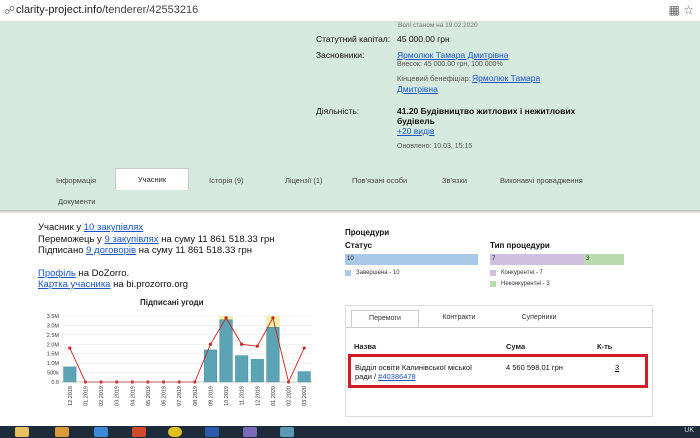 The image size is (700, 438). What do you see at coordinates (53, 364) in the screenshot?
I see `y-tick-label: 1.0M` at bounding box center [53, 364].